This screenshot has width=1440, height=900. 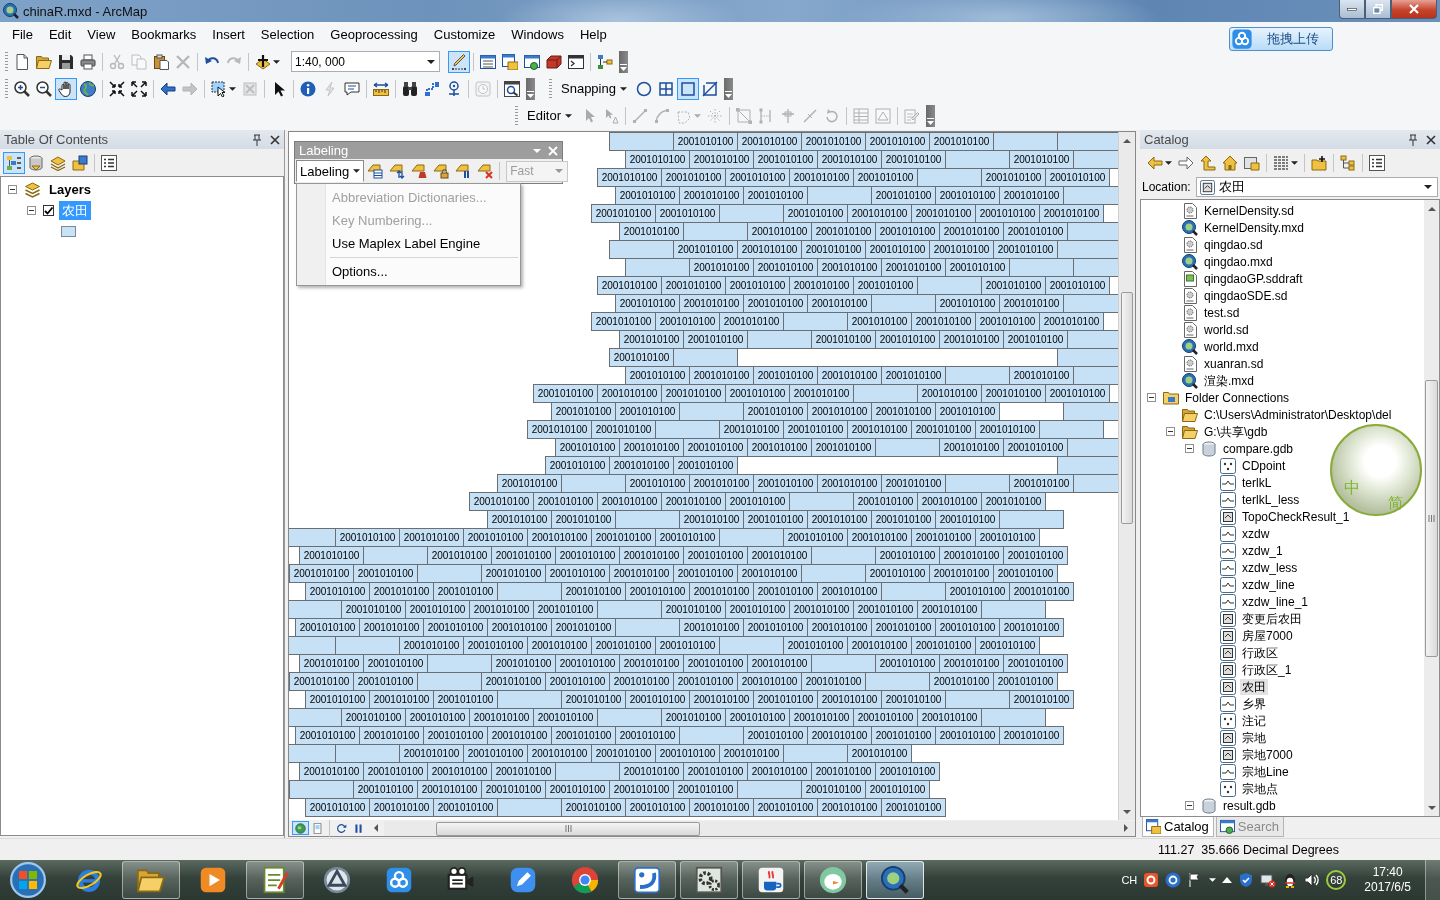 I want to click on catalog-item: 乡界, so click(x=1254, y=703).